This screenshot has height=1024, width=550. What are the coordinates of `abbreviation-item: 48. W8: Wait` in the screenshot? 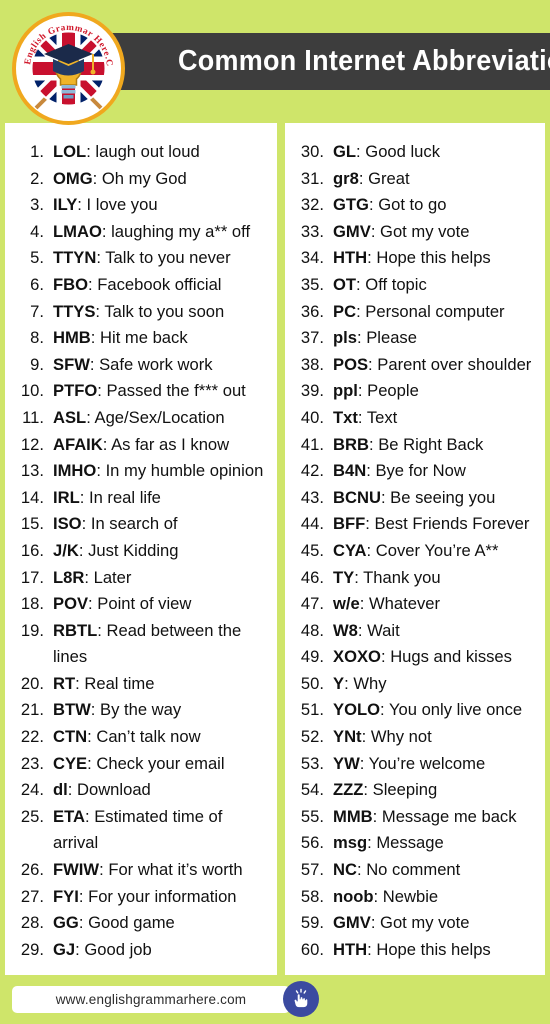 It's located at (415, 631).